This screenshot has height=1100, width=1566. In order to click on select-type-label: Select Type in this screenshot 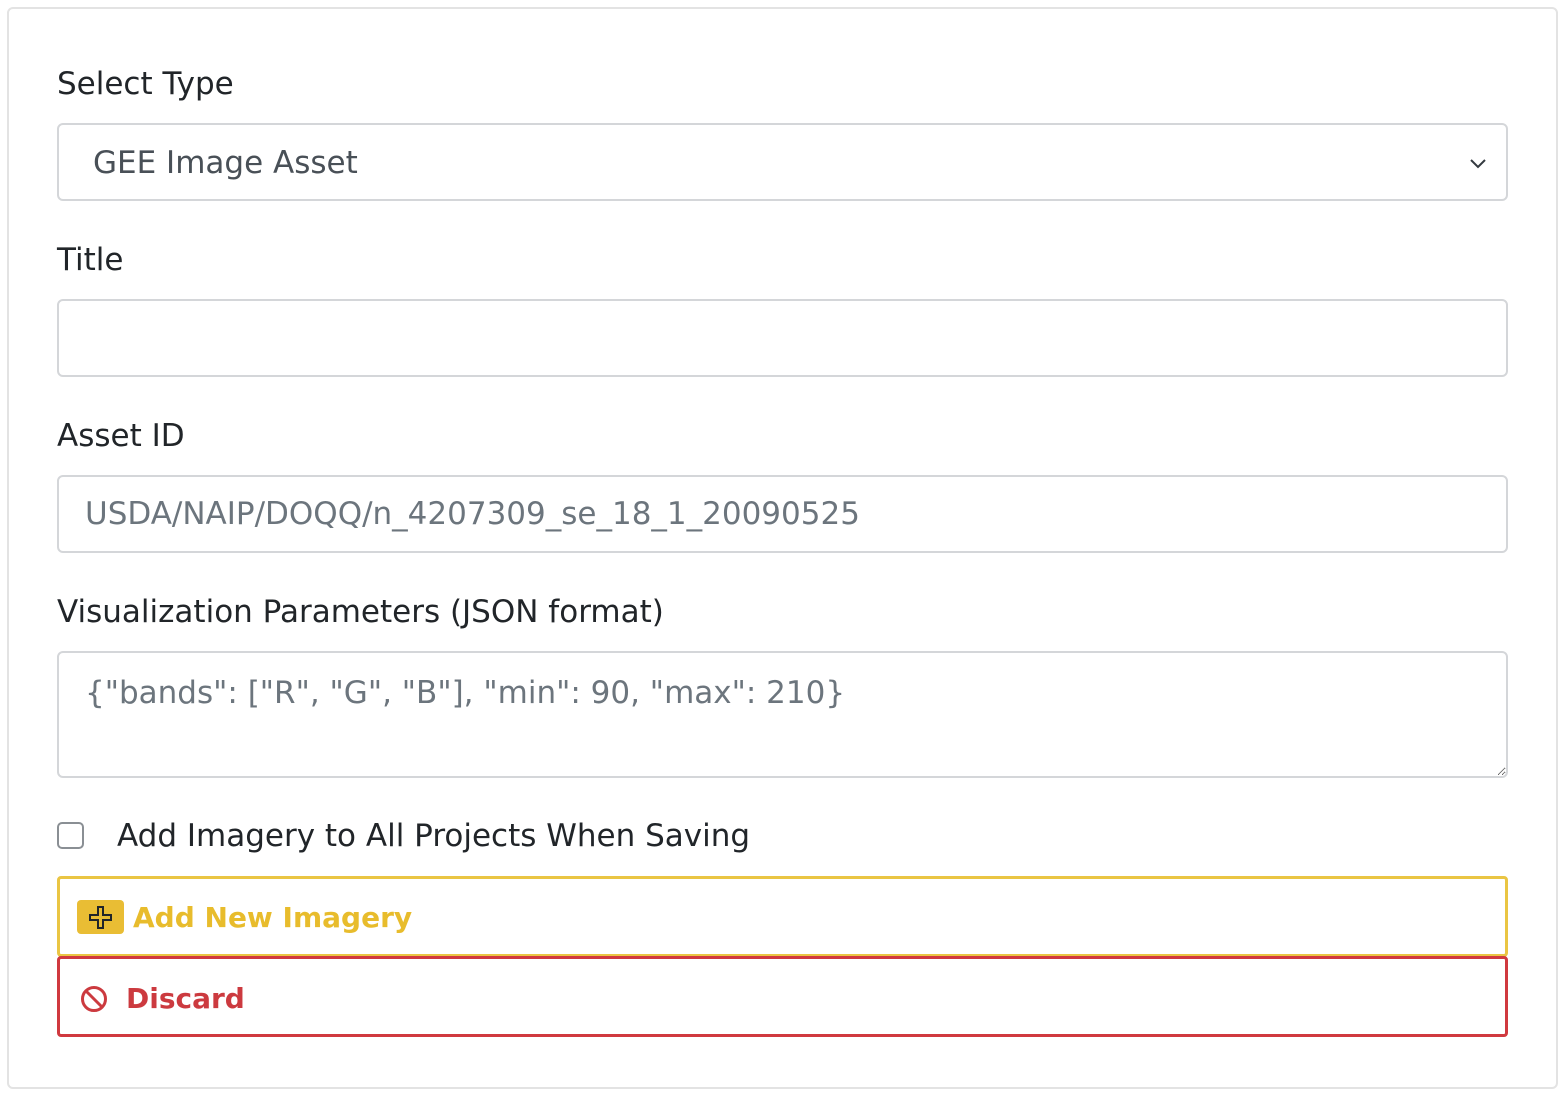, I will do `click(145, 84)`.